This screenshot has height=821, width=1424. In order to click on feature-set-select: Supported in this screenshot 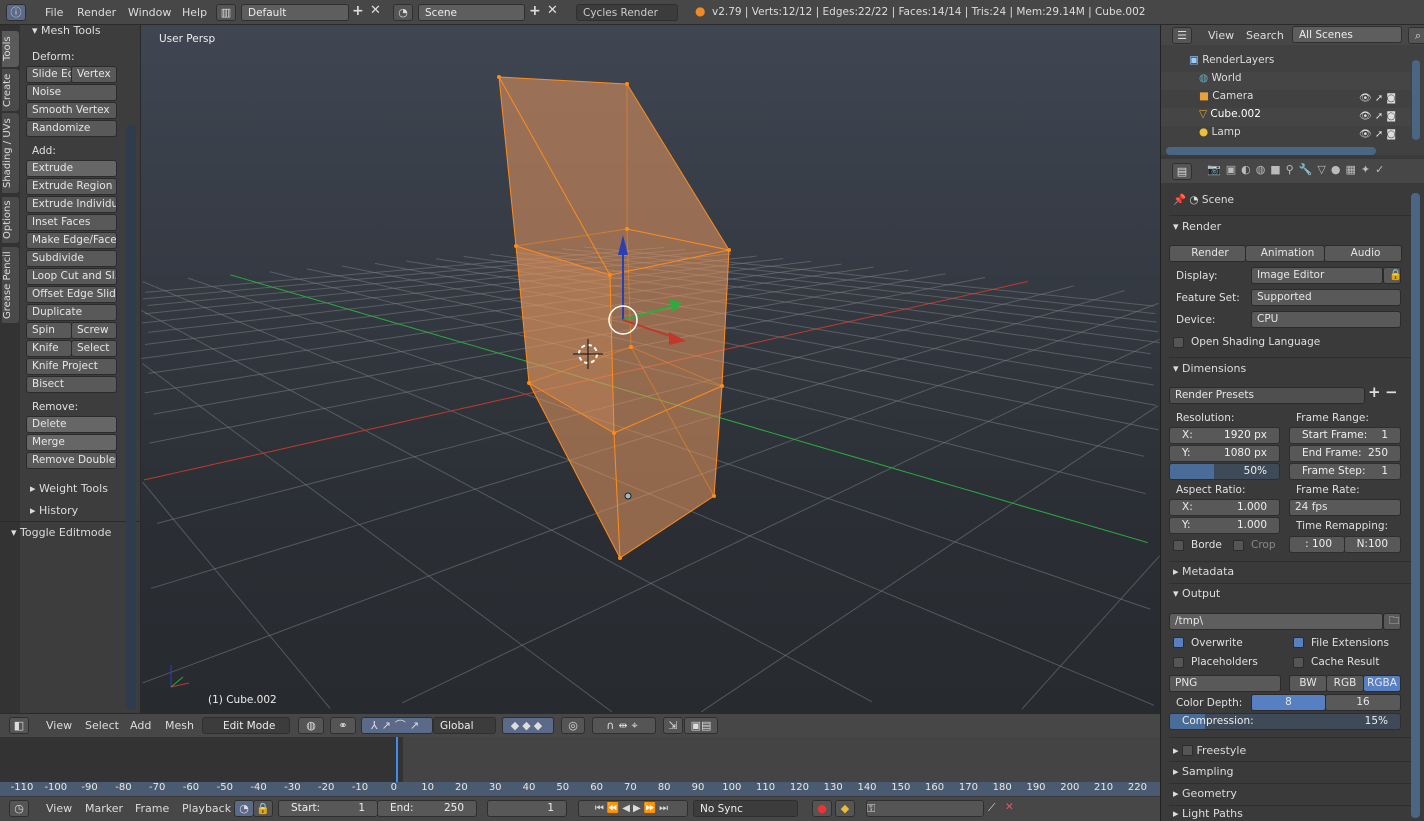, I will do `click(1326, 297)`.